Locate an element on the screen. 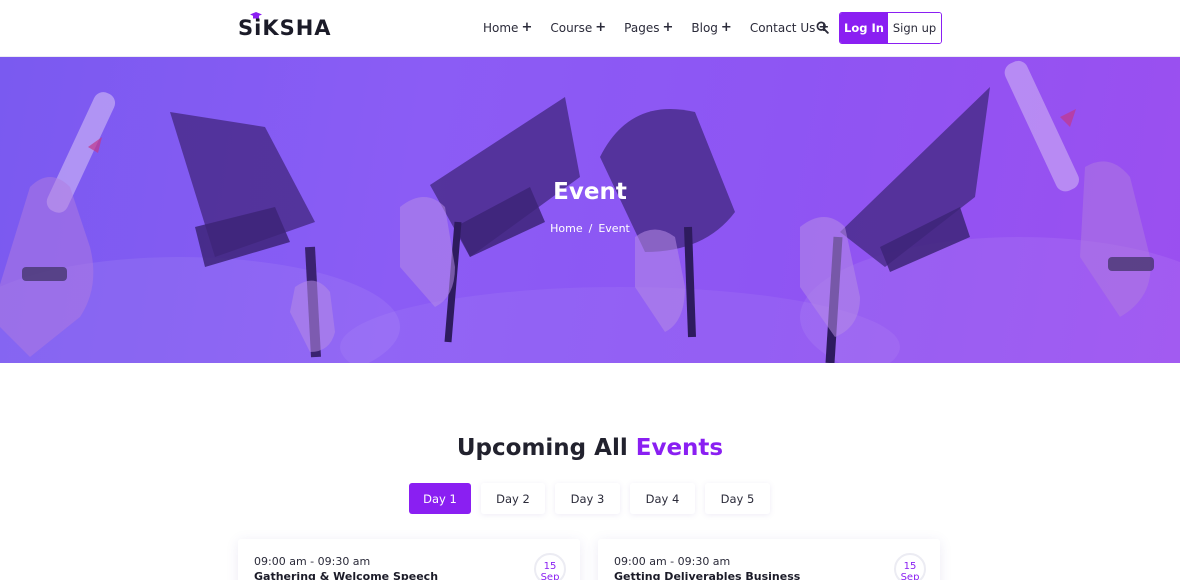 This screenshot has height=580, width=1180. login-button: Log In is located at coordinates (864, 28).